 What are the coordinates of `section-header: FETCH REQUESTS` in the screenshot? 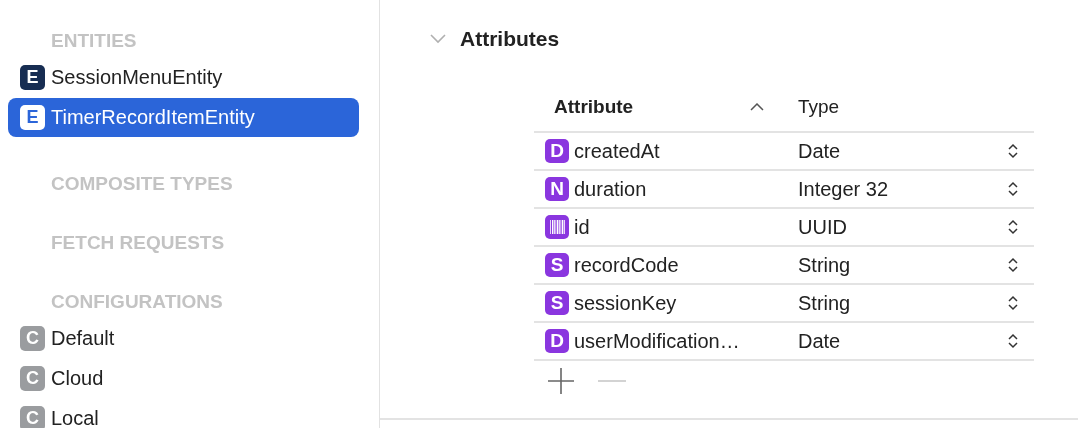 It's located at (138, 243).